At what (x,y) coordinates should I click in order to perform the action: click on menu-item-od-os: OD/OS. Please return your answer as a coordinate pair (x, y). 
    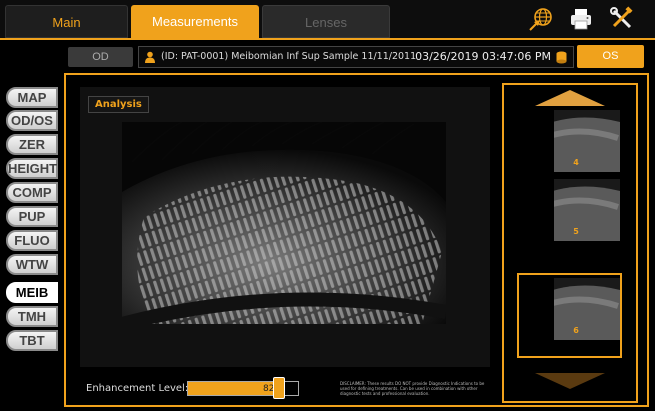
    Looking at the image, I should click on (32, 120).